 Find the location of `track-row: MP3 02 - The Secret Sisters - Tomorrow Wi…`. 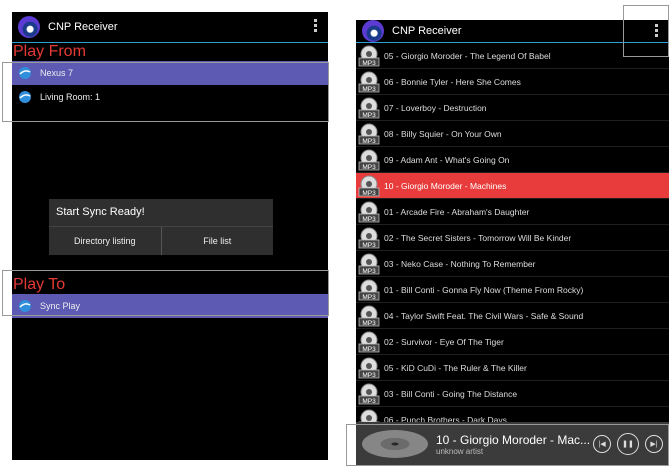

track-row: MP3 02 - The Secret Sisters - Tomorrow Wi… is located at coordinates (512, 238).